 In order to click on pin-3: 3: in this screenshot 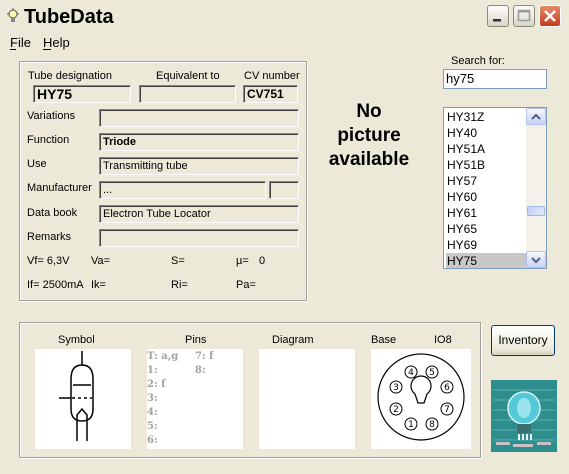, I will do `click(152, 398)`.